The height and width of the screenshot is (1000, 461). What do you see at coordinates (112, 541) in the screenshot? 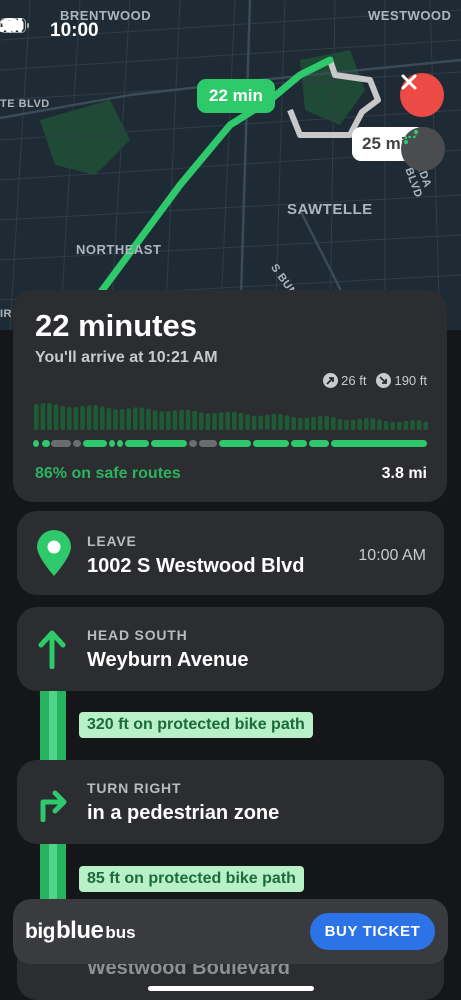
I see `step-kicker: LEAVE` at bounding box center [112, 541].